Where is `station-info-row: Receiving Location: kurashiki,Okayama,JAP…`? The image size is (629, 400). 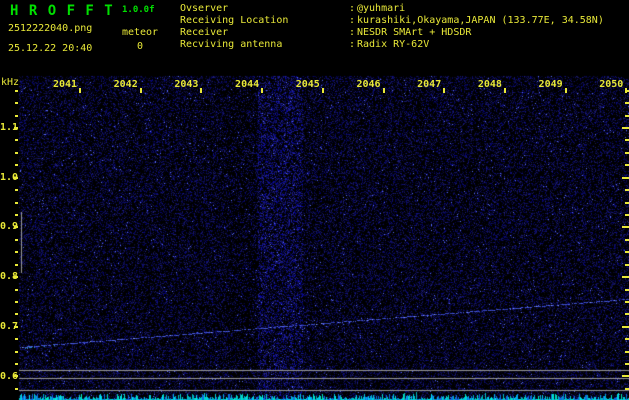
station-info-row: Receiving Location: kurashiki,Okayama,JAP… is located at coordinates (392, 20).